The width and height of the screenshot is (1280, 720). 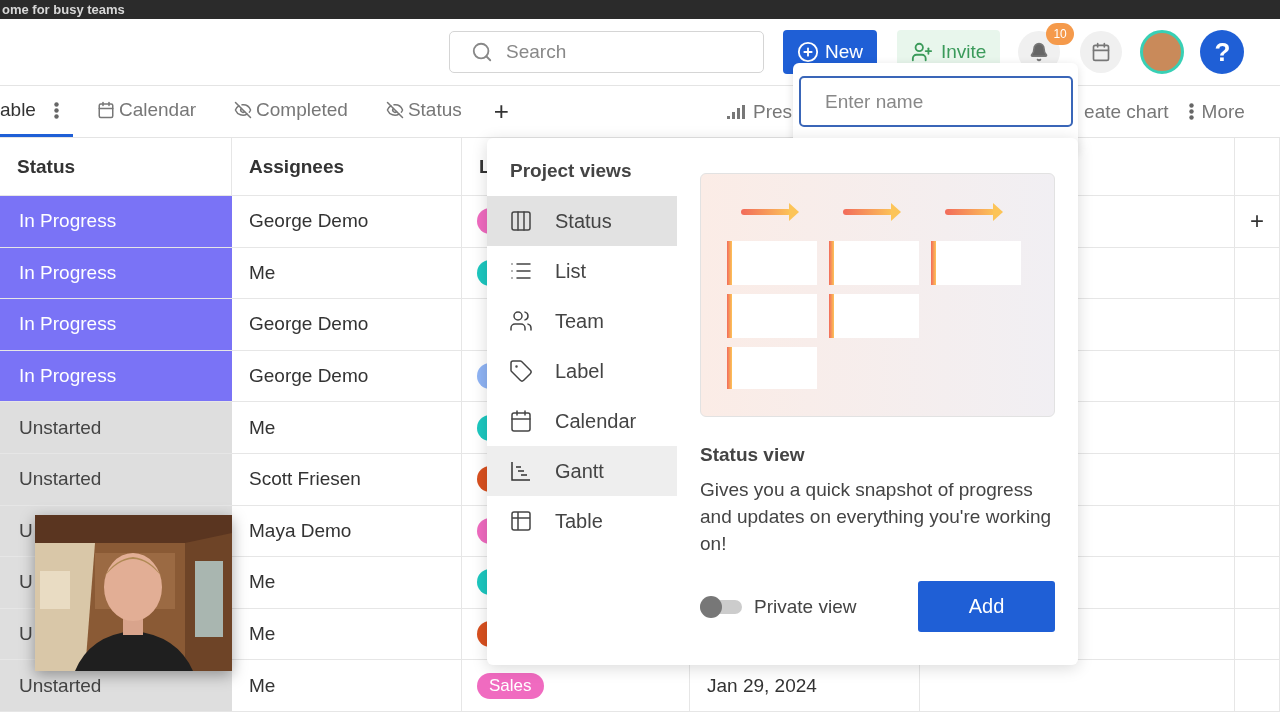 I want to click on toolbar-button: eate chart, so click(x=1126, y=111).